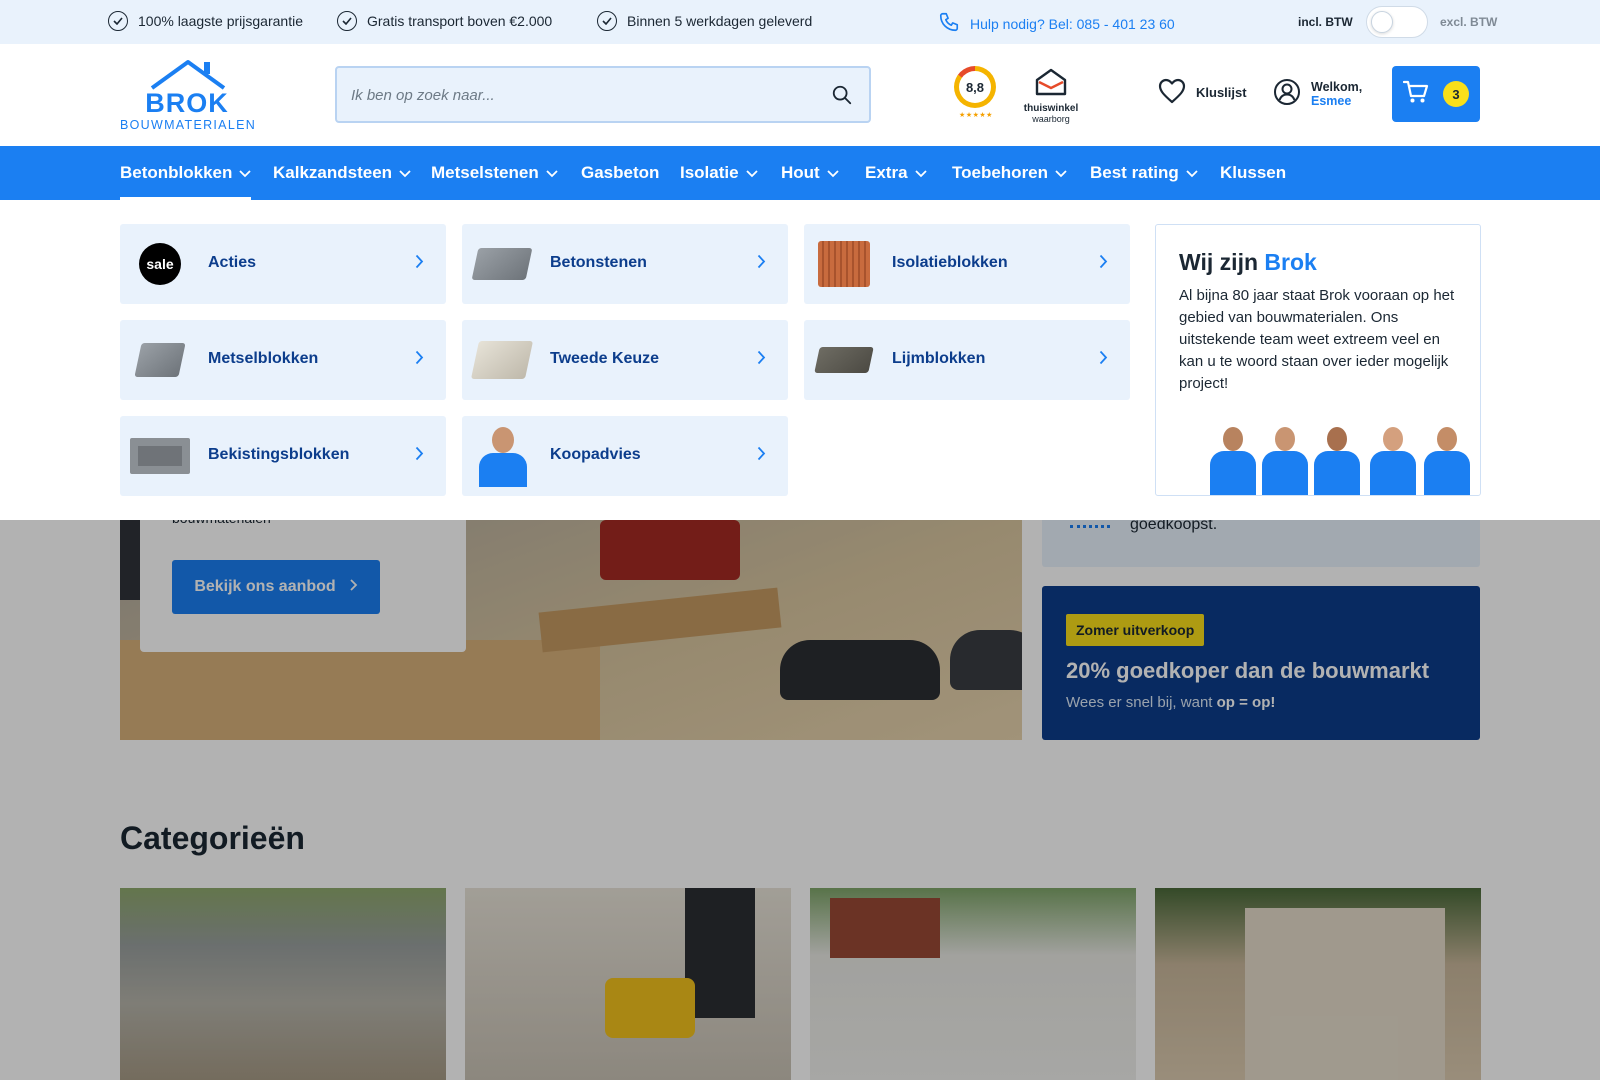 The width and height of the screenshot is (1600, 1080). Describe the element at coordinates (1172, 92) in the screenshot. I see `heart-icon` at that location.